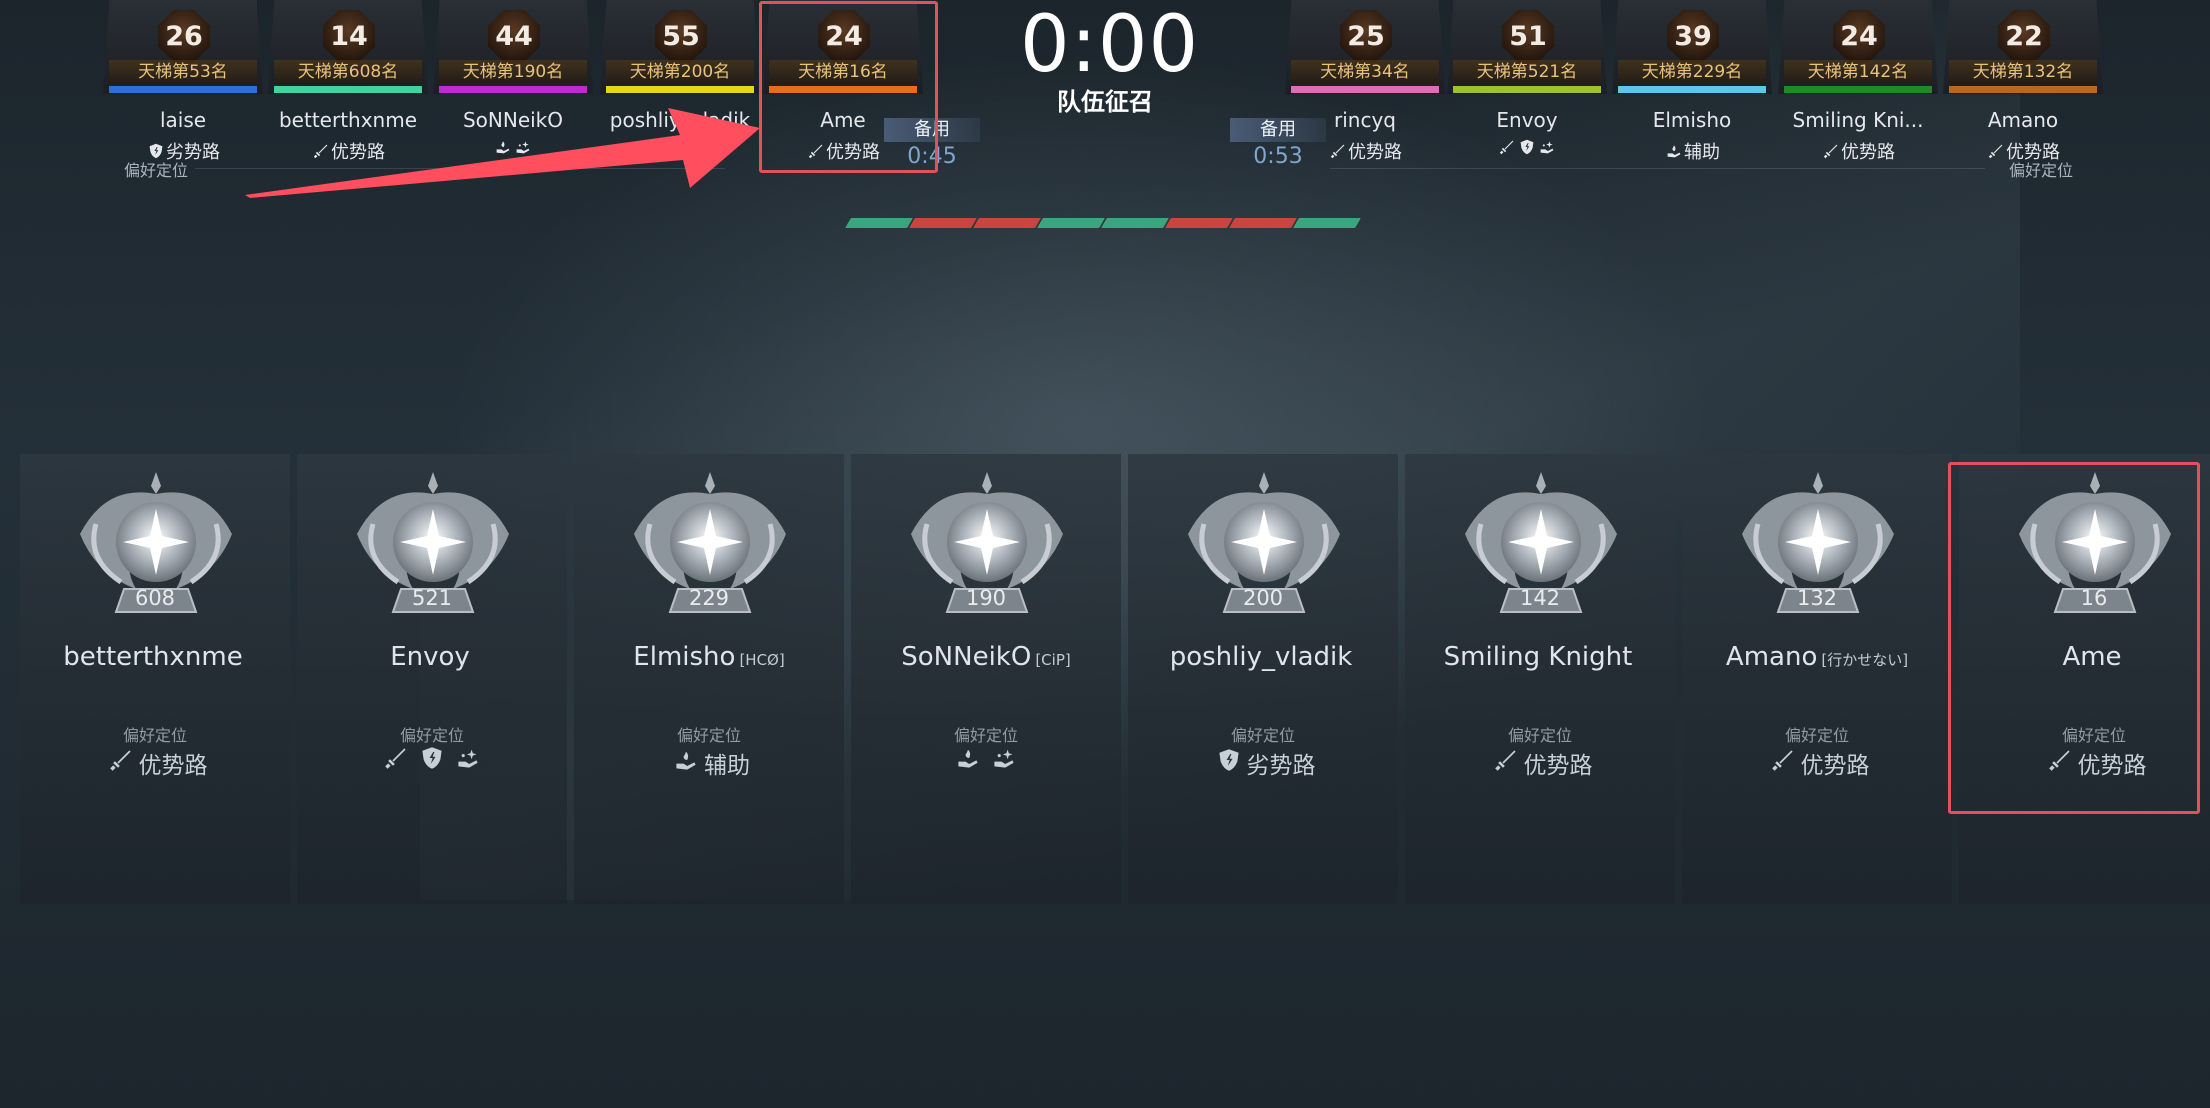  I want to click on annotation-arrow, so click(502, 153).